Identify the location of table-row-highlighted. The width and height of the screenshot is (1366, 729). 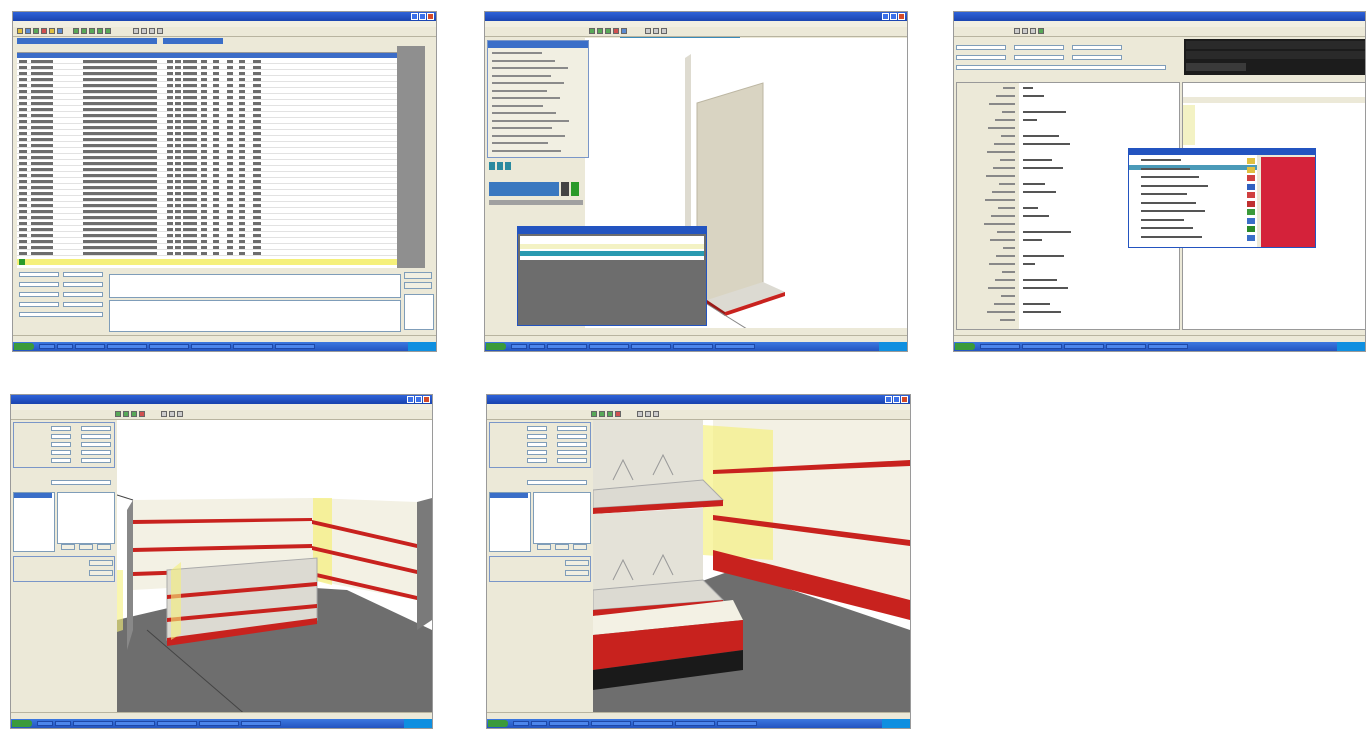
(207, 262).